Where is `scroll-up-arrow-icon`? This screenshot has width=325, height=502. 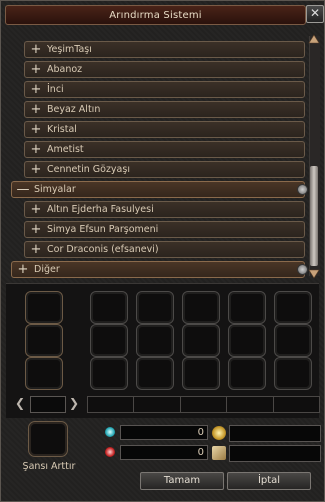 scroll-up-arrow-icon is located at coordinates (314, 39).